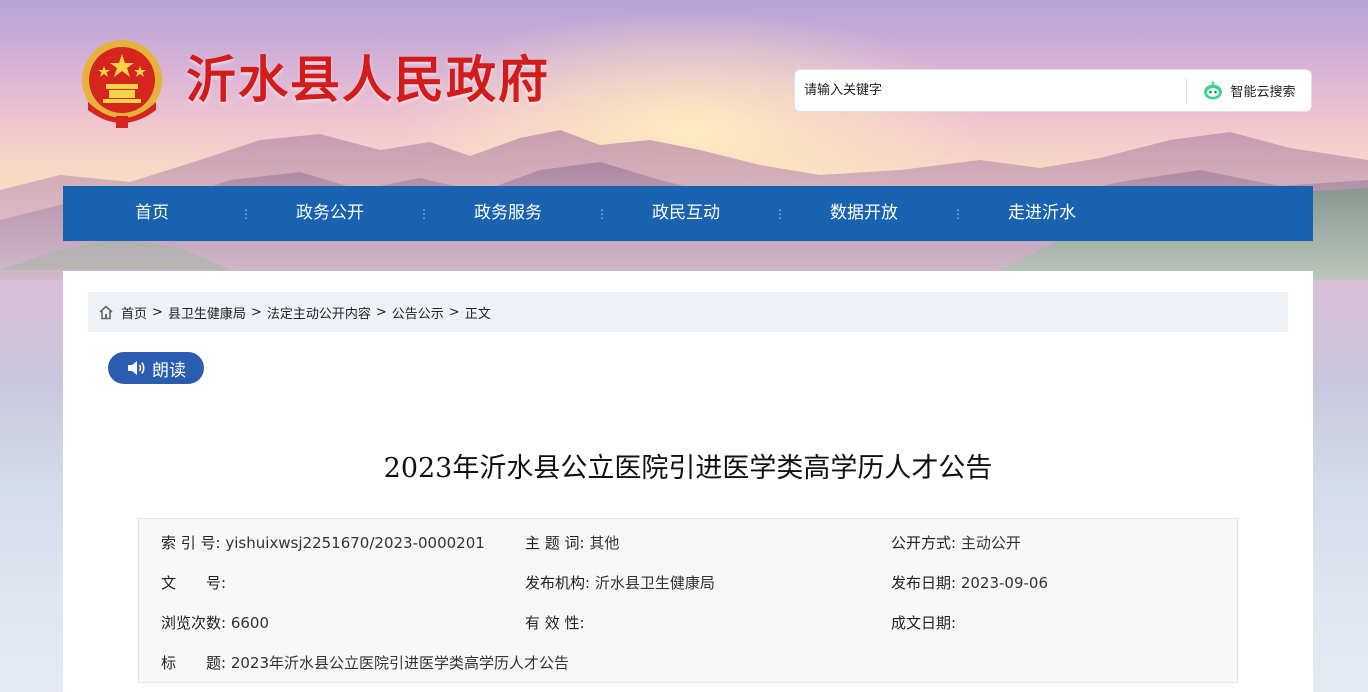  I want to click on home-icon, so click(106, 311).